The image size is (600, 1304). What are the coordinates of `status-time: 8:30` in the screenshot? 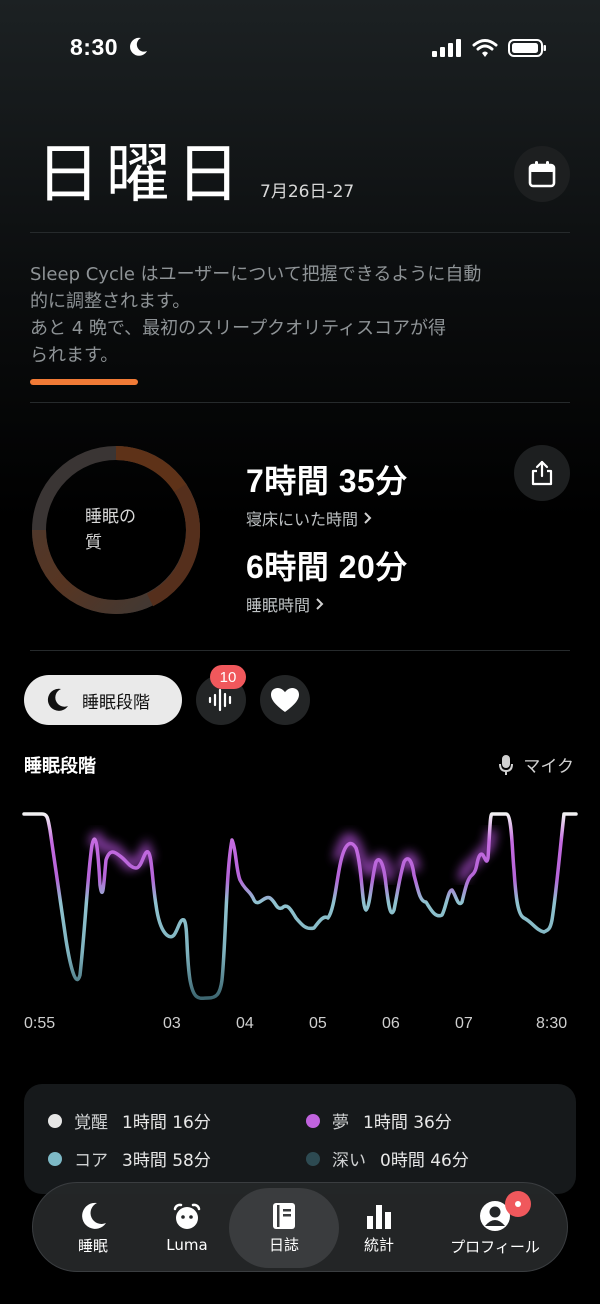 It's located at (94, 47).